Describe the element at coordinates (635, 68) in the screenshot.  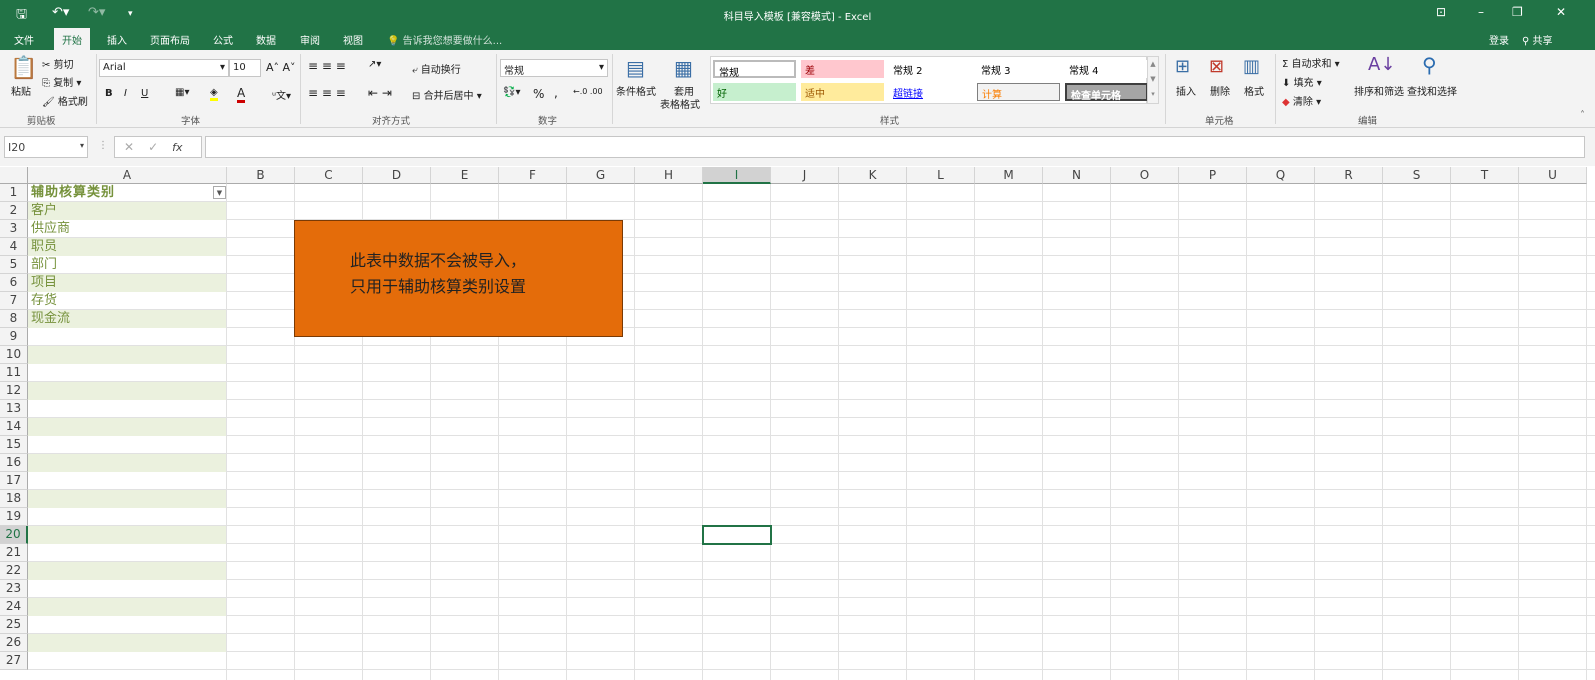
I see `conditional-format-icon: ▤` at that location.